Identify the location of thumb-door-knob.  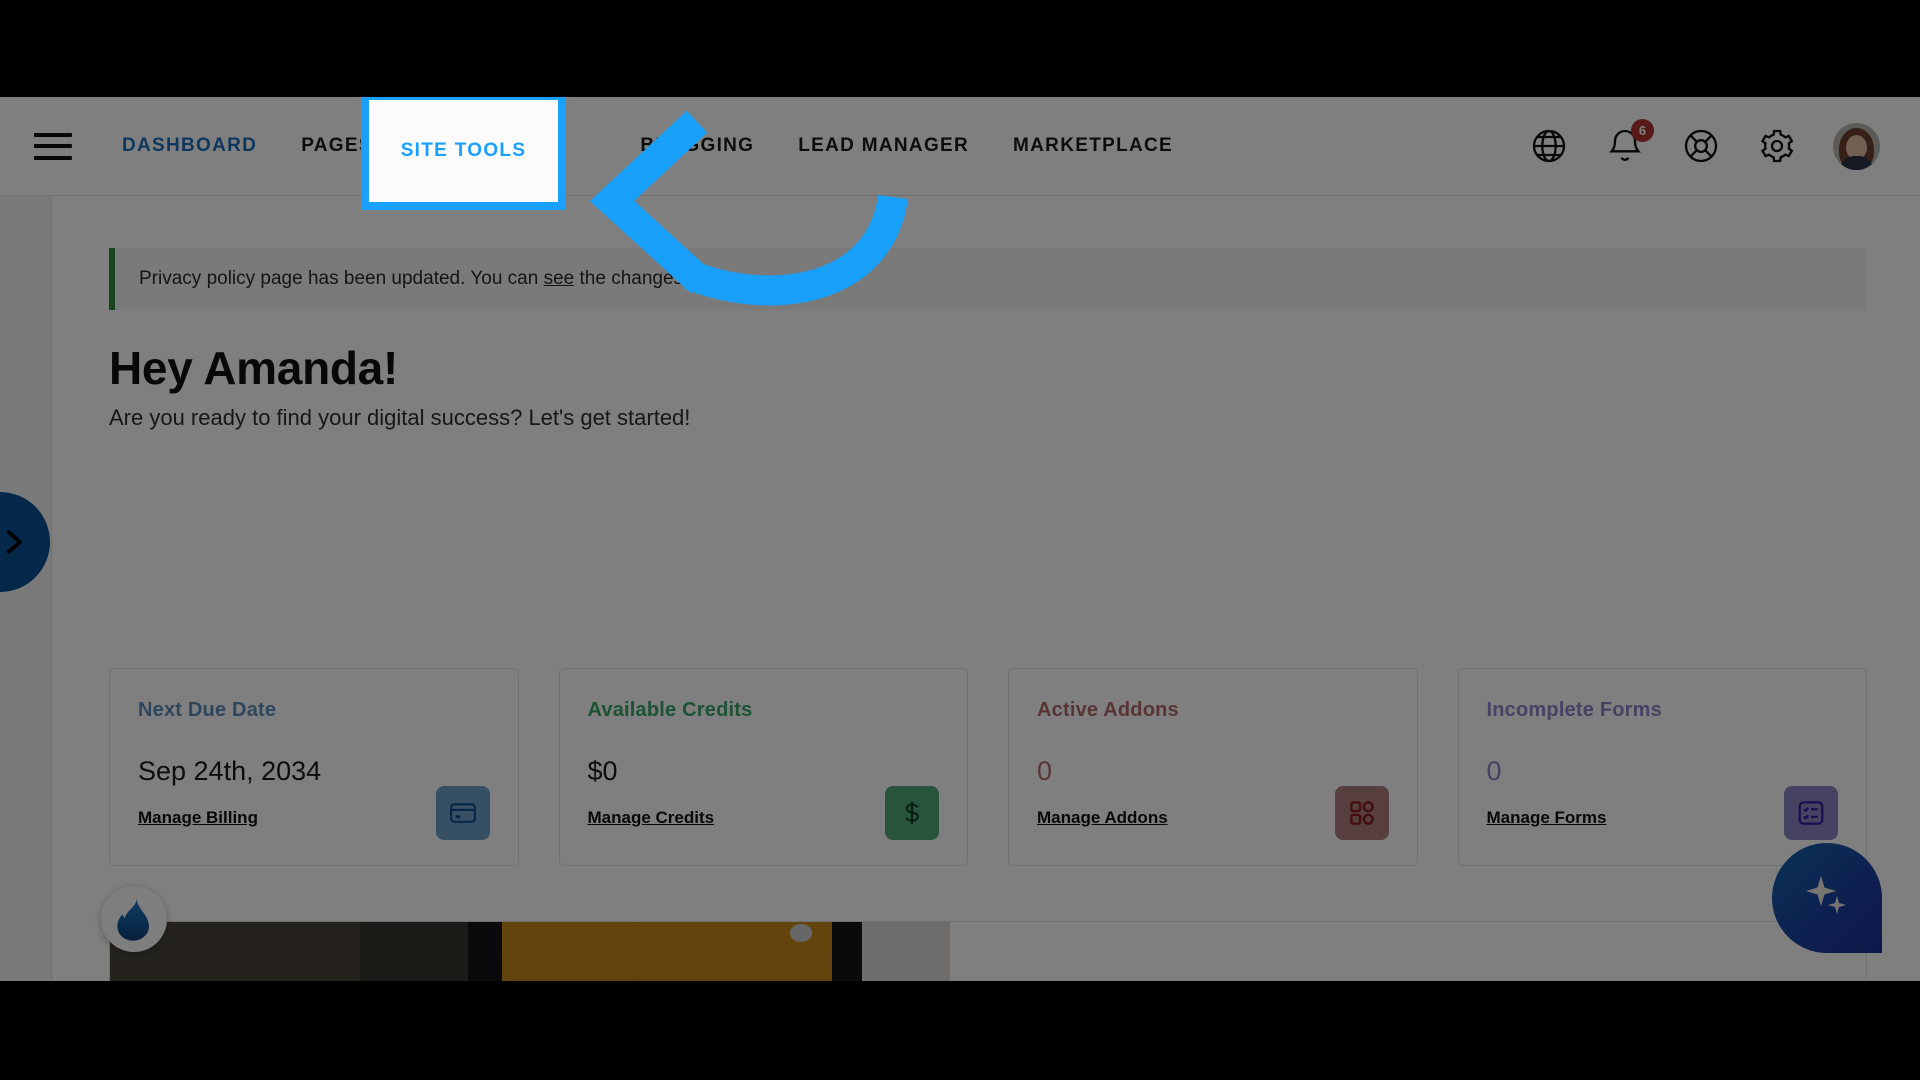
(801, 933).